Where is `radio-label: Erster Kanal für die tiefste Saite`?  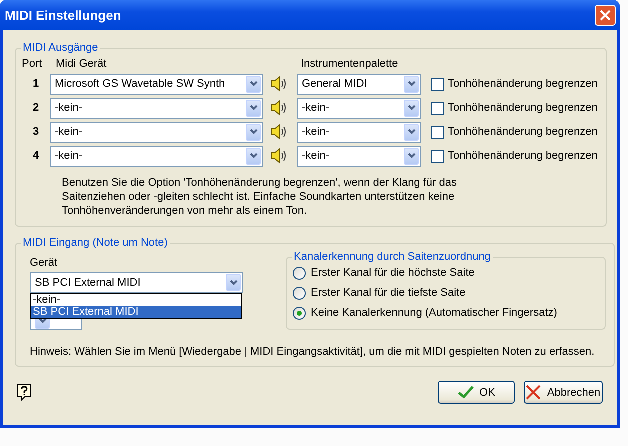
radio-label: Erster Kanal für die tiefste Saite is located at coordinates (388, 293).